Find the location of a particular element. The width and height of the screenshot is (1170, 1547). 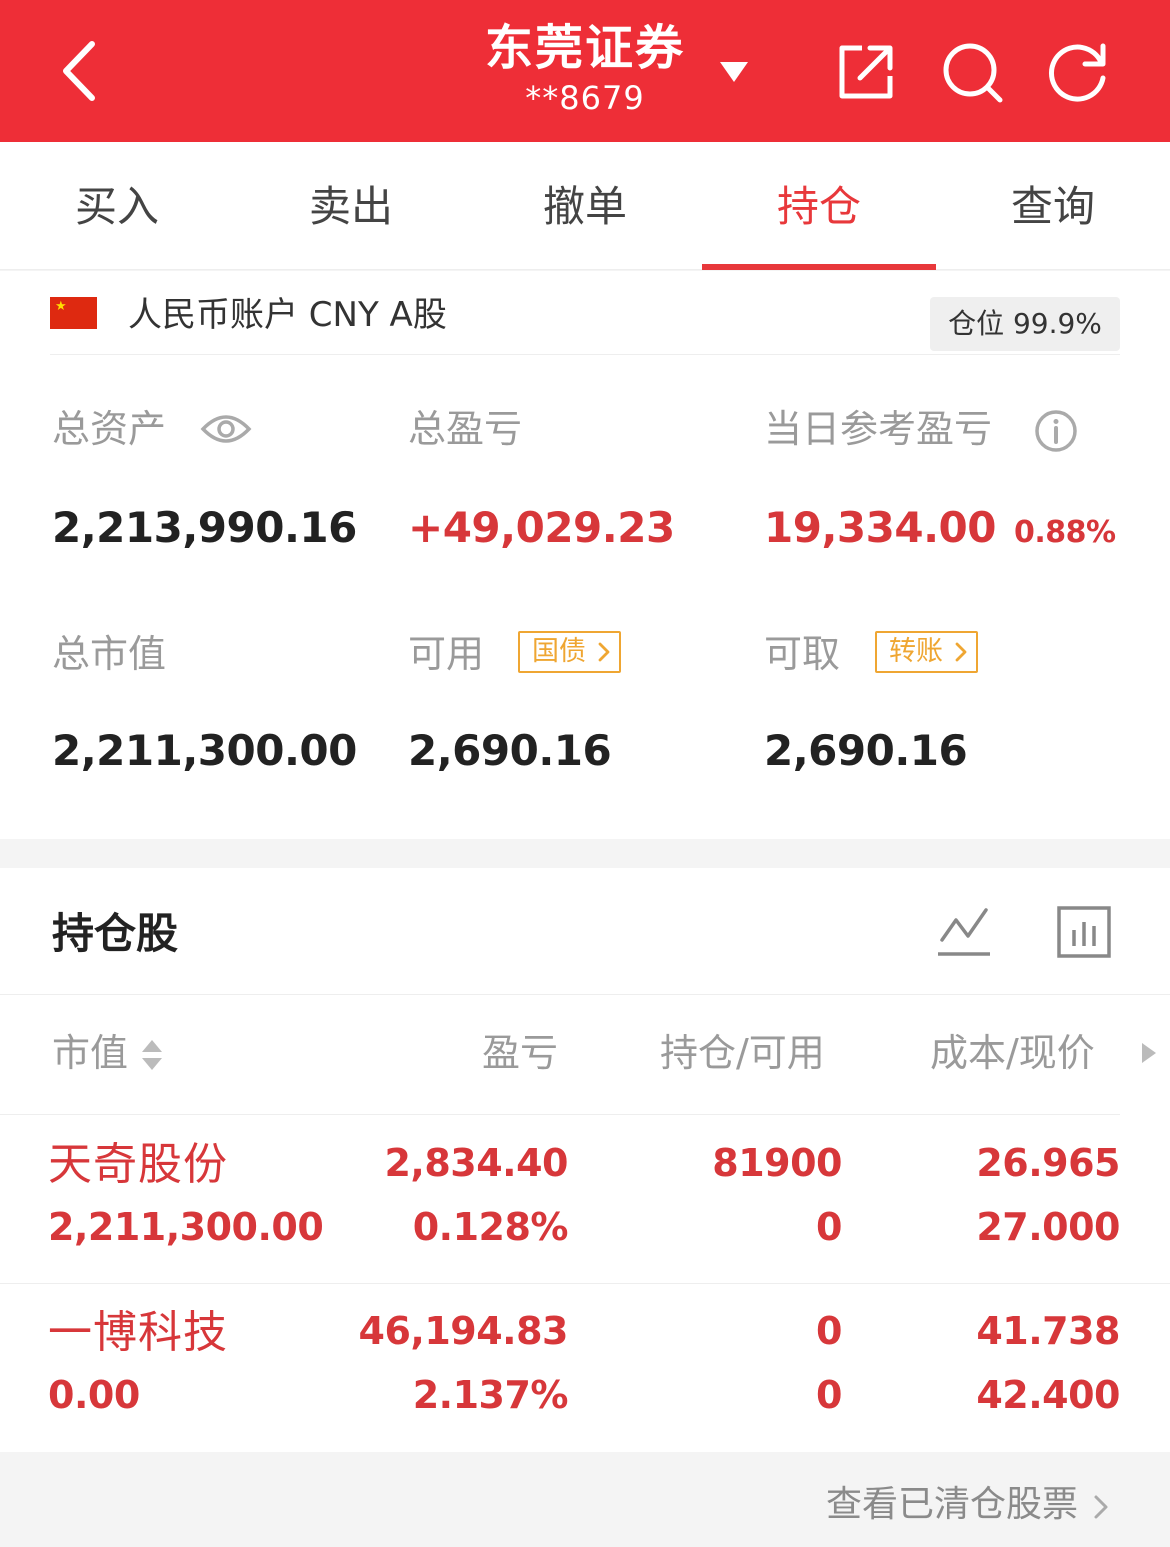

total-pl-value: +49,029.23 is located at coordinates (541, 527).